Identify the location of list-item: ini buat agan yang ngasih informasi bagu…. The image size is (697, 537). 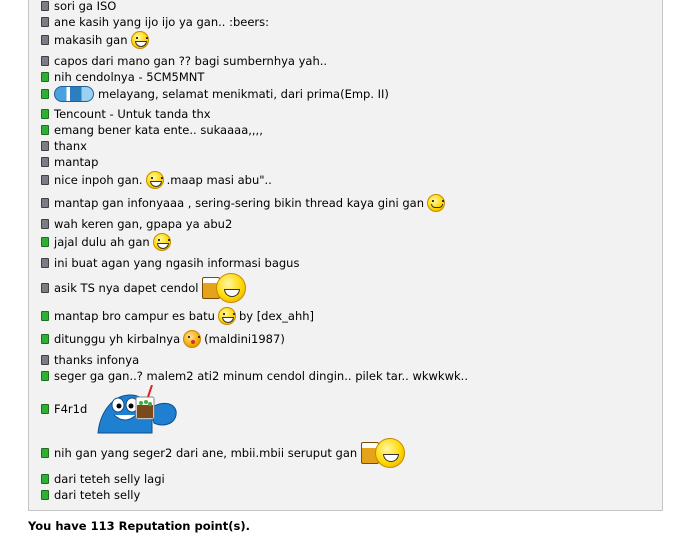
(170, 263).